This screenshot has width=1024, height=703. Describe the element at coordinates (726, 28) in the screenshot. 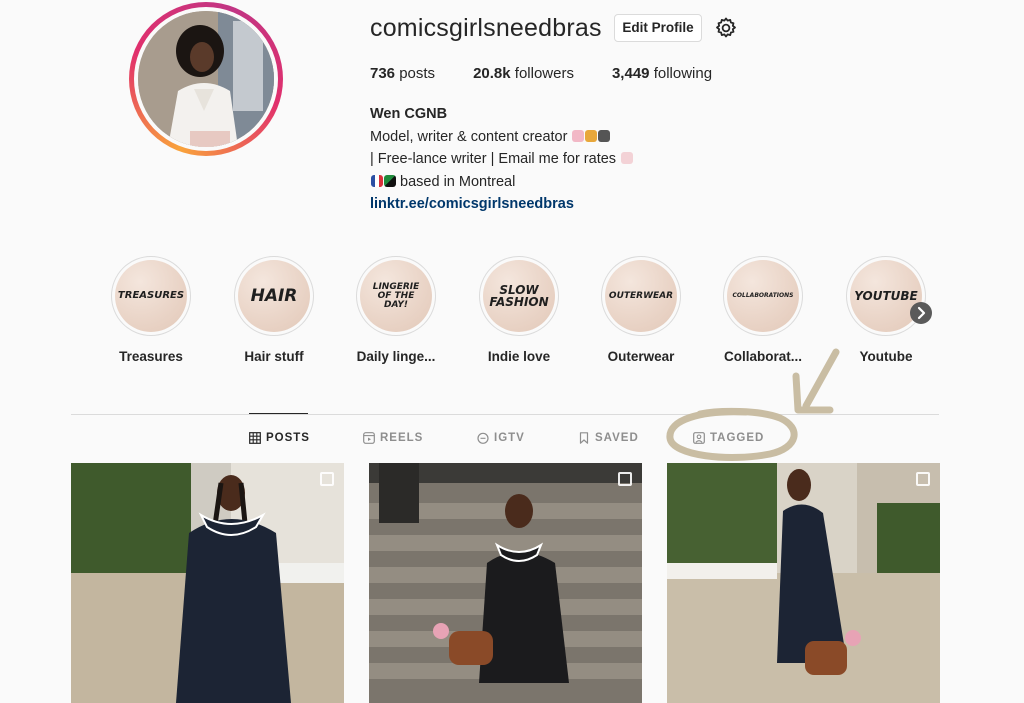

I see `settings-gear-icon` at that location.